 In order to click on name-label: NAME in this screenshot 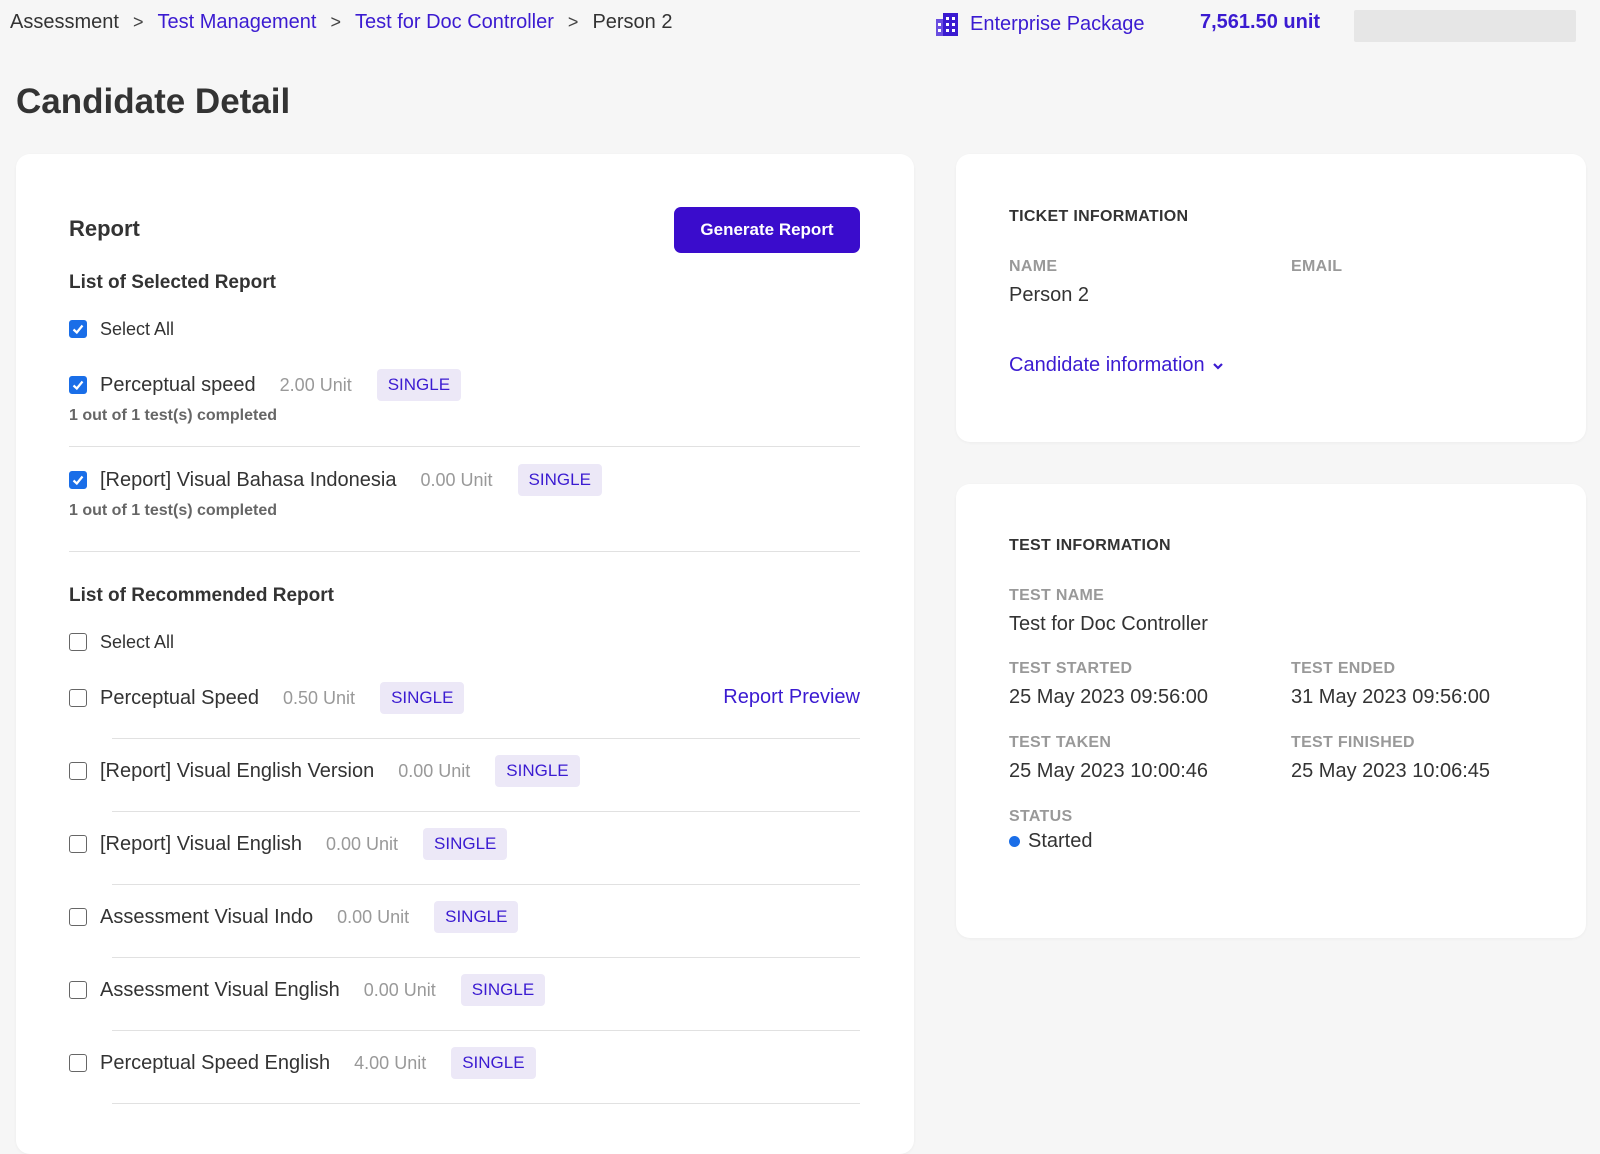, I will do `click(1033, 266)`.